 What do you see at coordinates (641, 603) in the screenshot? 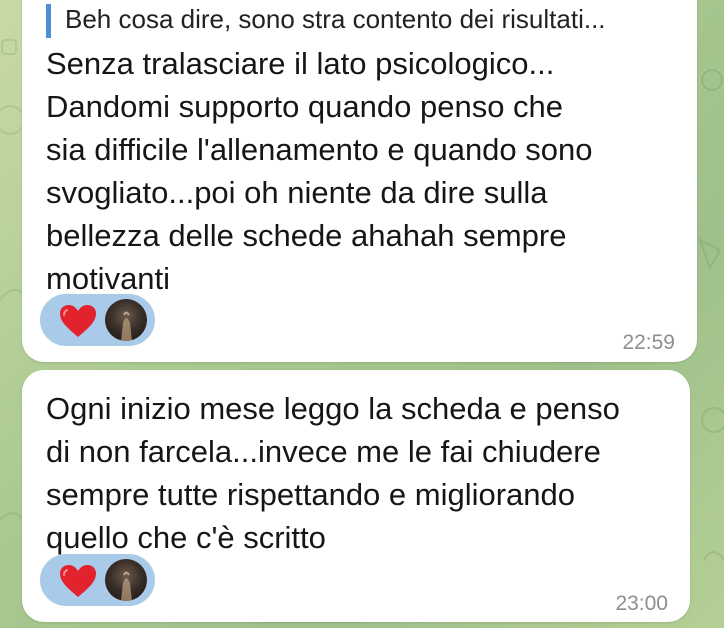
I see `message-timestamp: 23:00` at bounding box center [641, 603].